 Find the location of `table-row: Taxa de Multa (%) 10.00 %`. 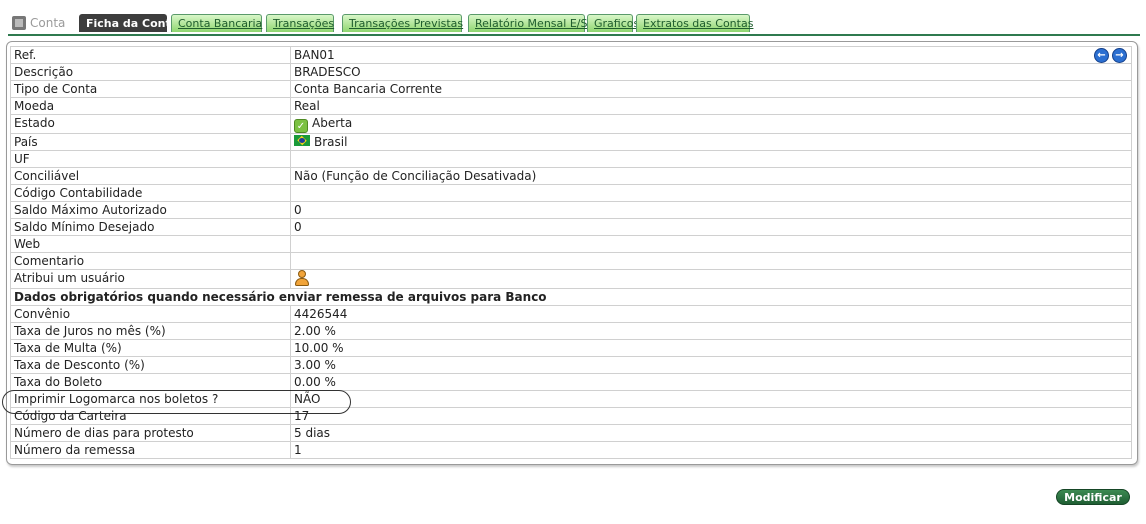

table-row: Taxa de Multa (%) 10.00 % is located at coordinates (571, 348).